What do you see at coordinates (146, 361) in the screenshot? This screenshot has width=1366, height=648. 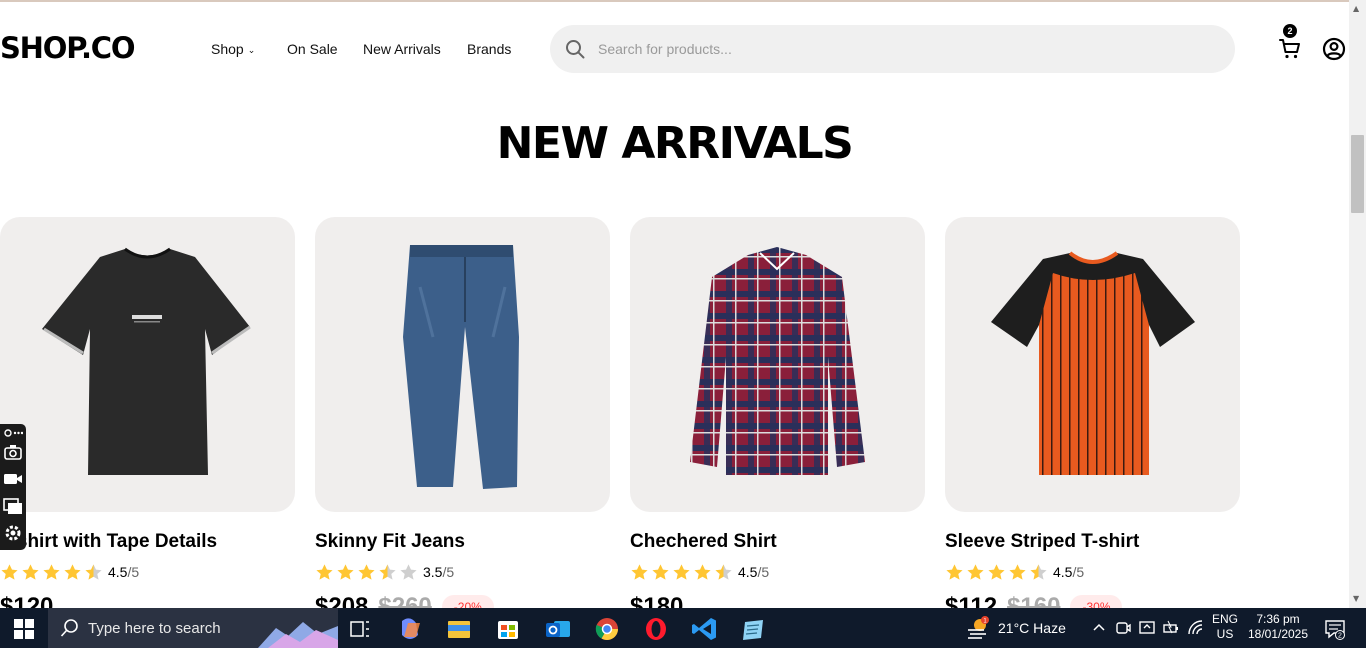 I see `tshirt-image` at bounding box center [146, 361].